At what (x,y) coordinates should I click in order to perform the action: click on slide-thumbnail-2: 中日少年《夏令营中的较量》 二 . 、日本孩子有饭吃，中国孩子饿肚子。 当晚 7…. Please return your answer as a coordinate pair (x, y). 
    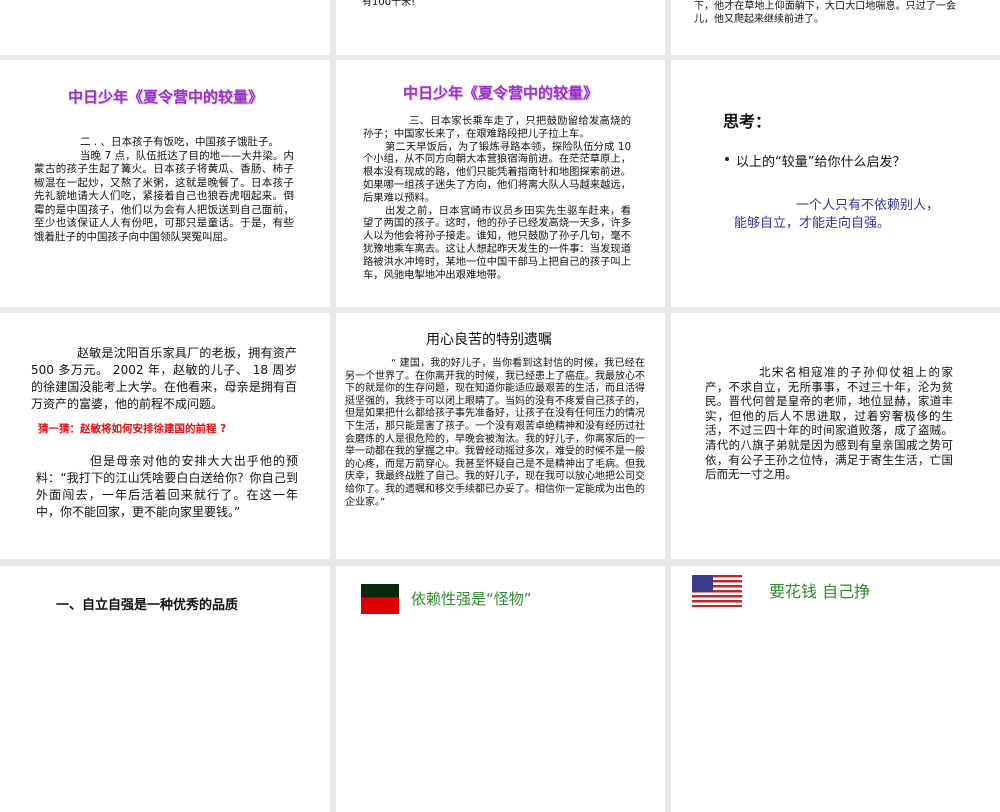
    Looking at the image, I should click on (165, 183).